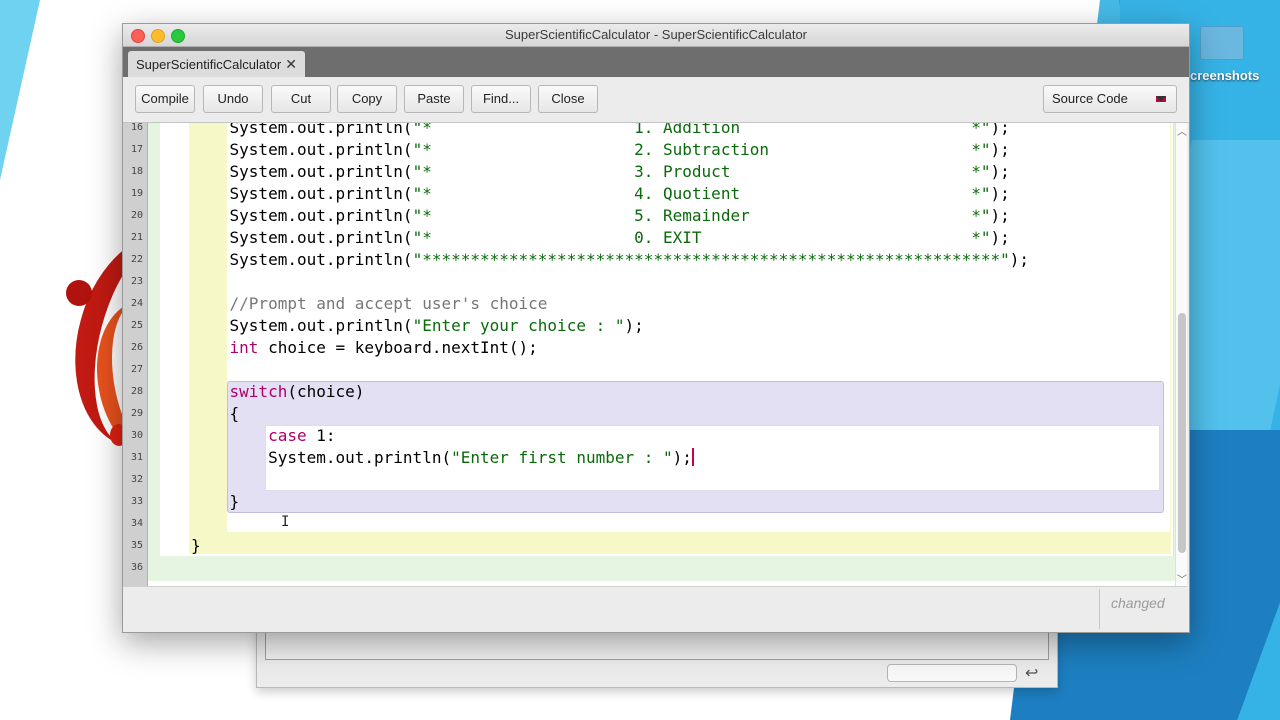 The width and height of the screenshot is (1280, 720). I want to click on text-cursor-icon: I, so click(285, 522).